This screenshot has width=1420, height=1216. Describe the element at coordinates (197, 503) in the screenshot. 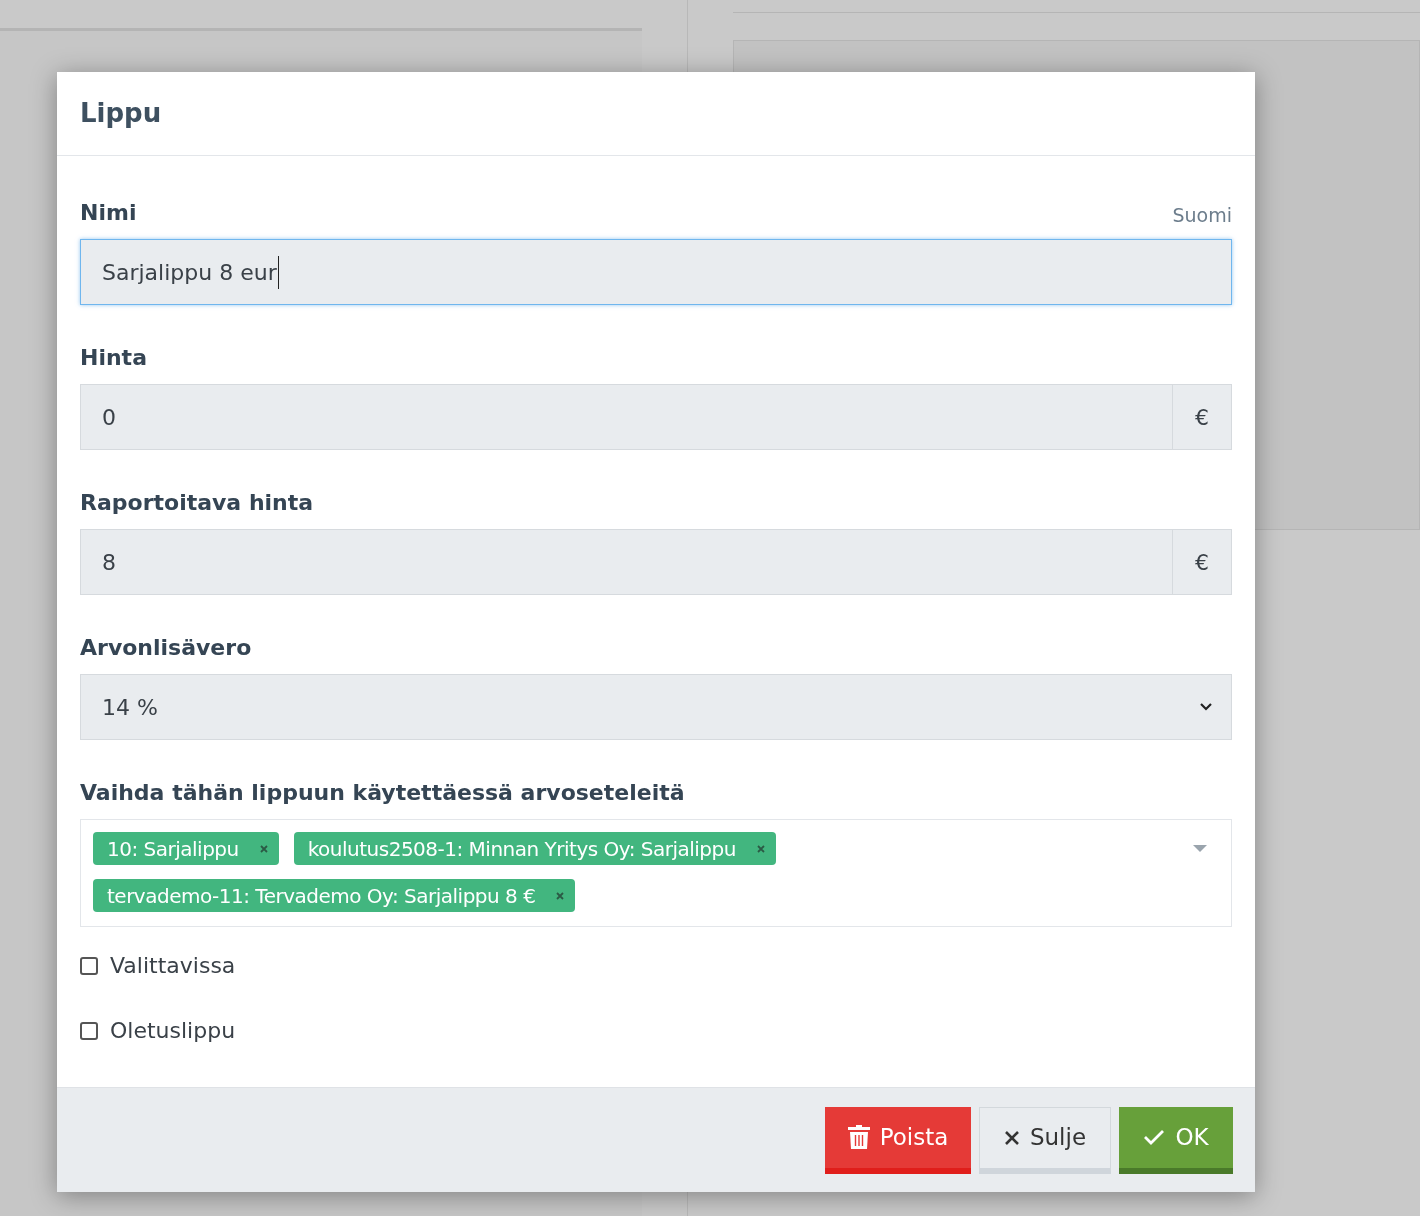

I see `field-label: Raportoitava hinta` at that location.